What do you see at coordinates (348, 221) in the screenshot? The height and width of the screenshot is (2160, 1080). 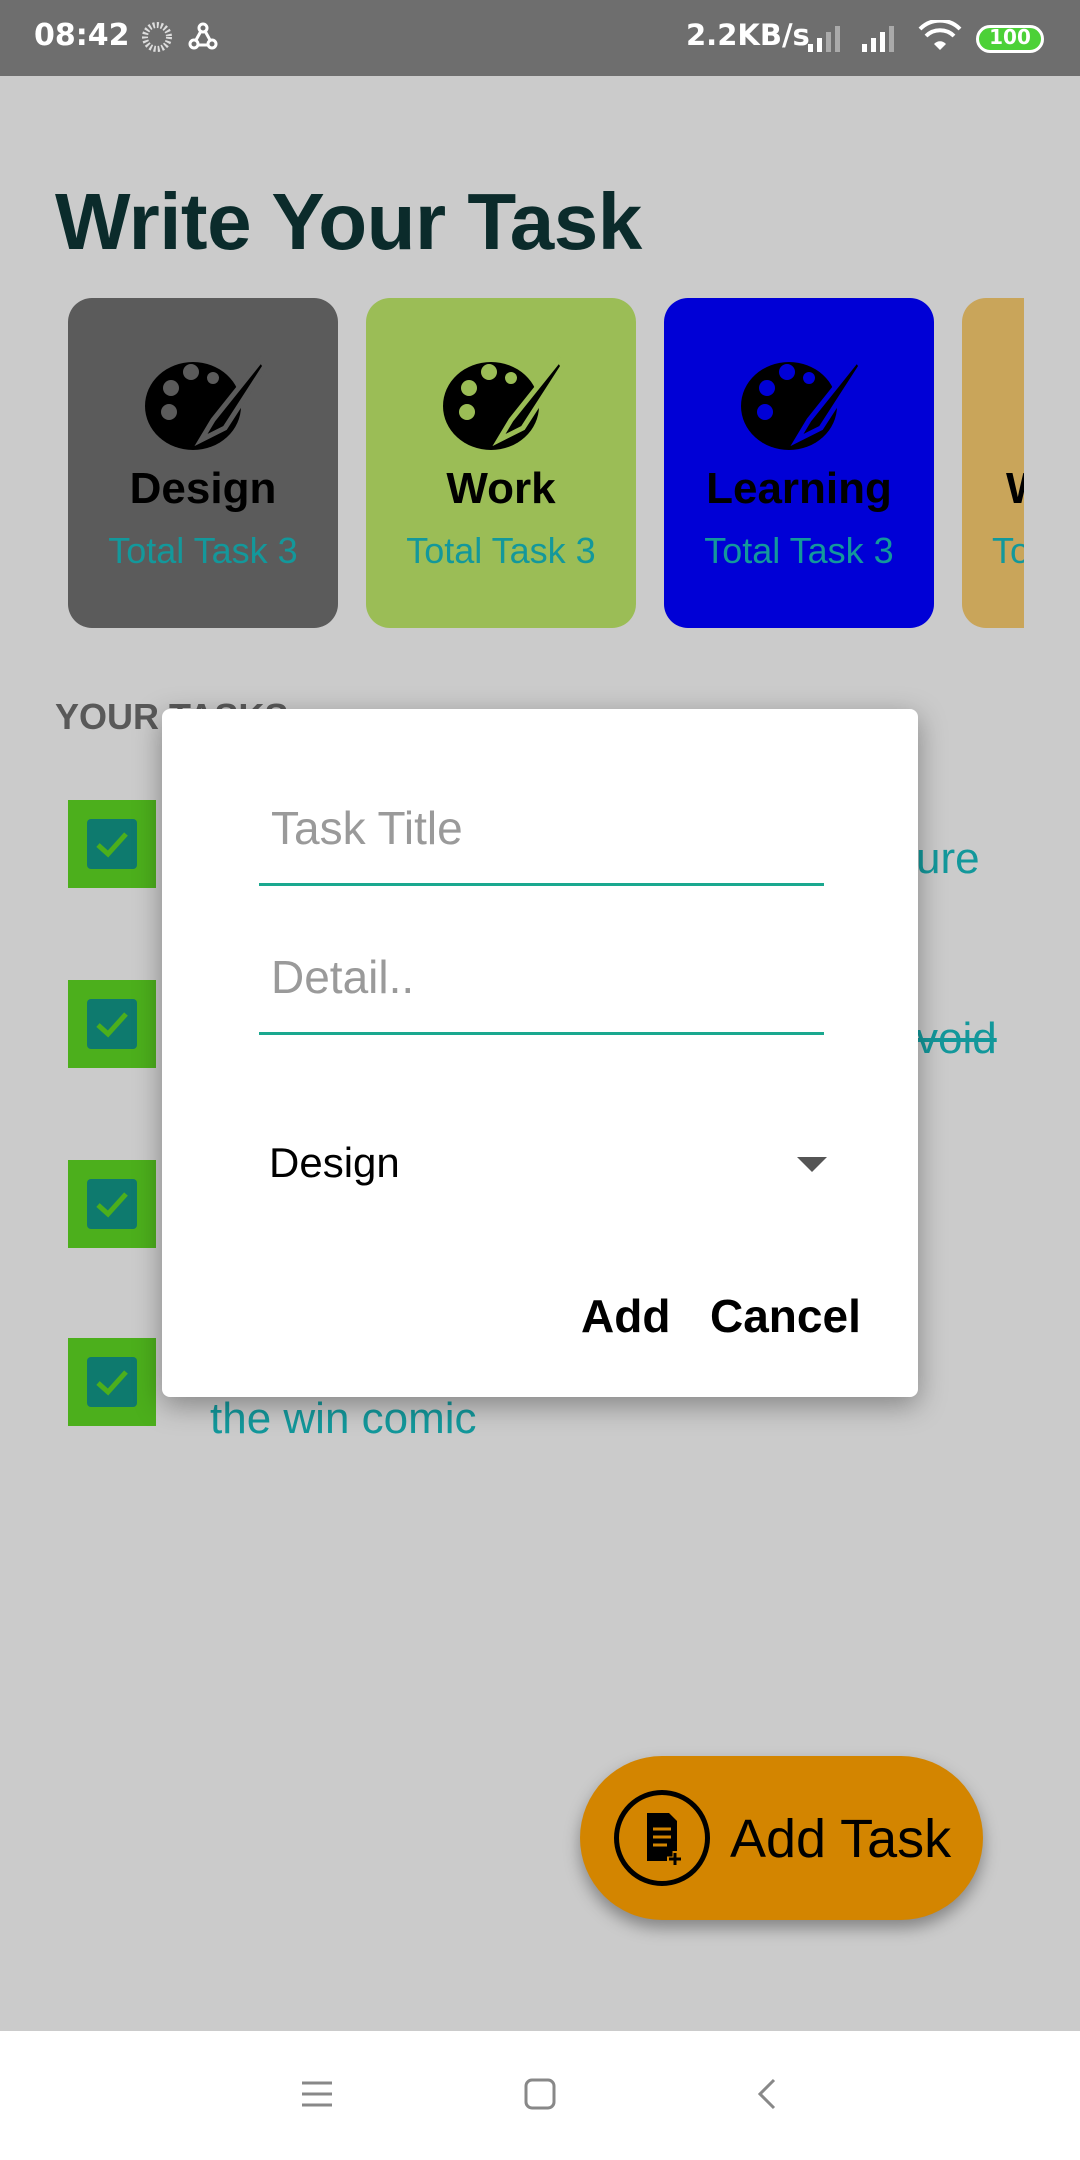 I see `page-title: Write Your Task` at bounding box center [348, 221].